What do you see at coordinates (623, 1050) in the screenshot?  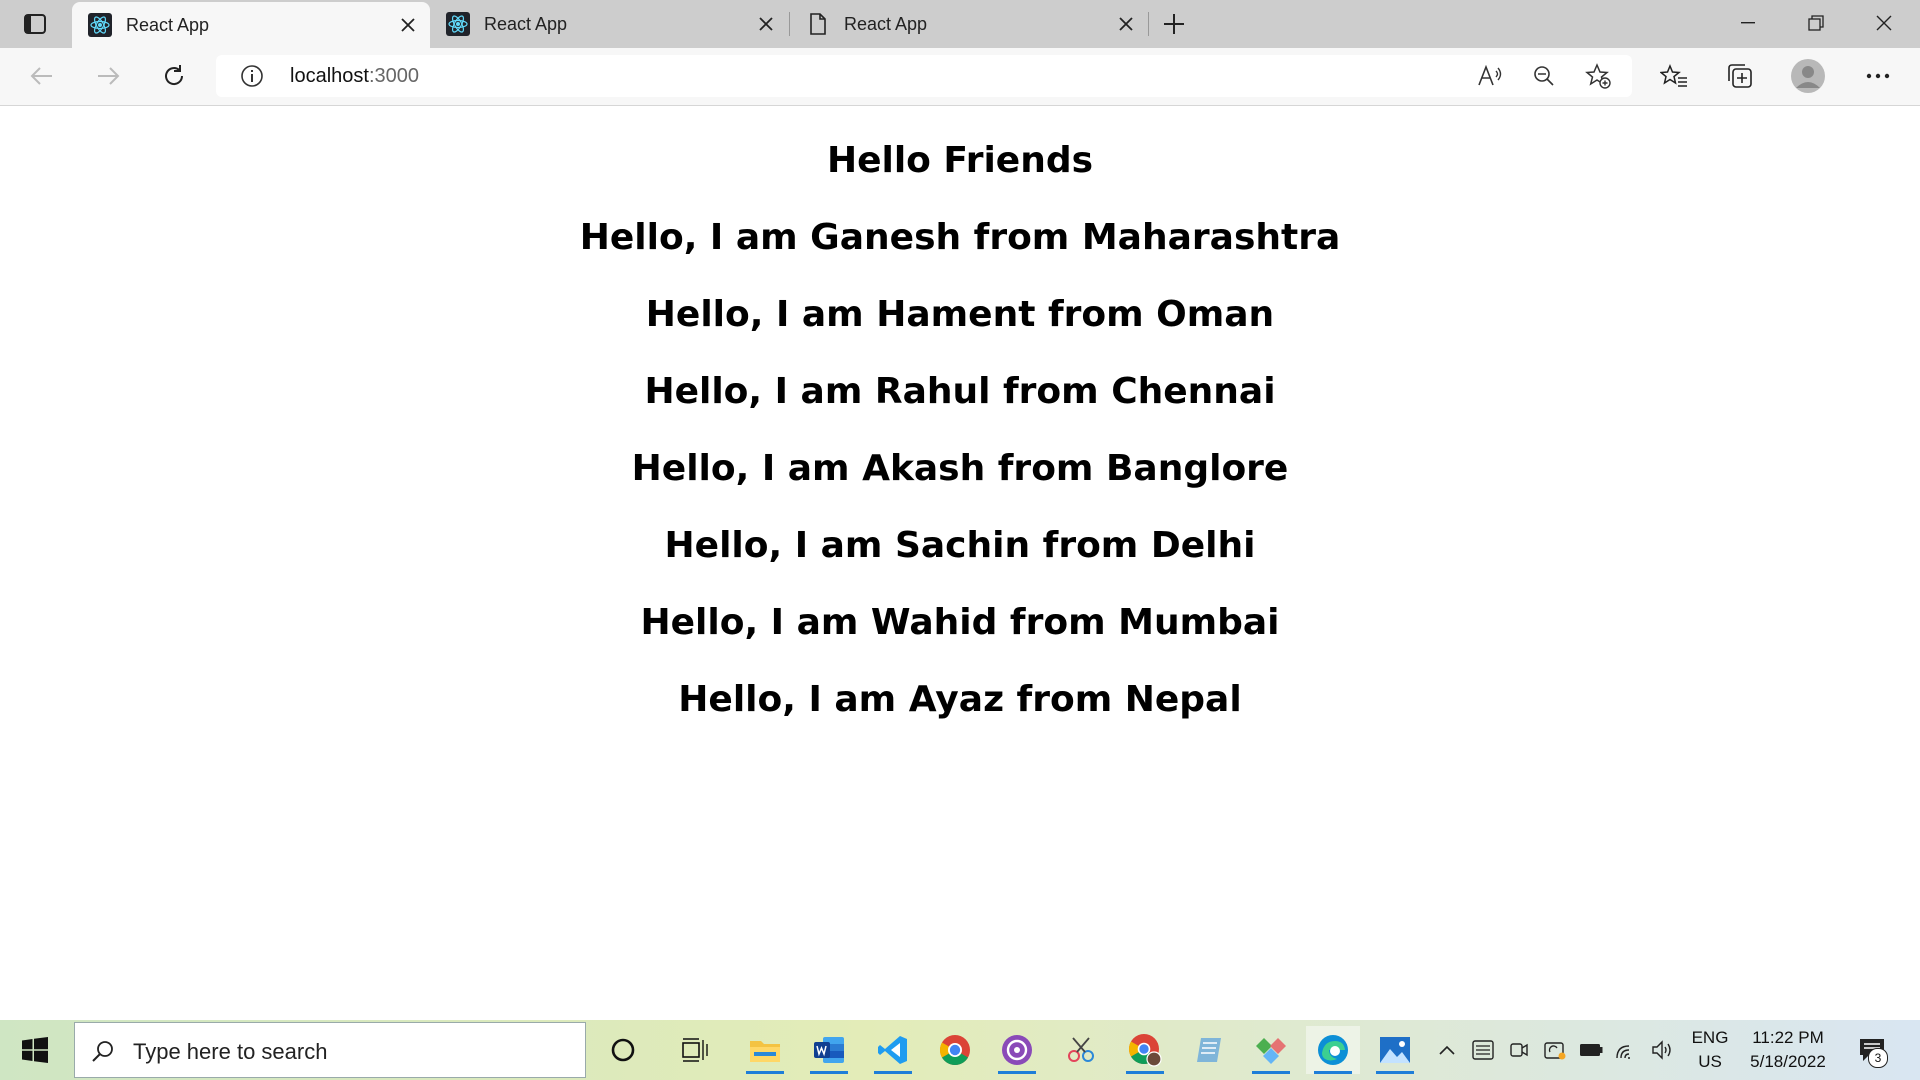 I see `cortana-button` at bounding box center [623, 1050].